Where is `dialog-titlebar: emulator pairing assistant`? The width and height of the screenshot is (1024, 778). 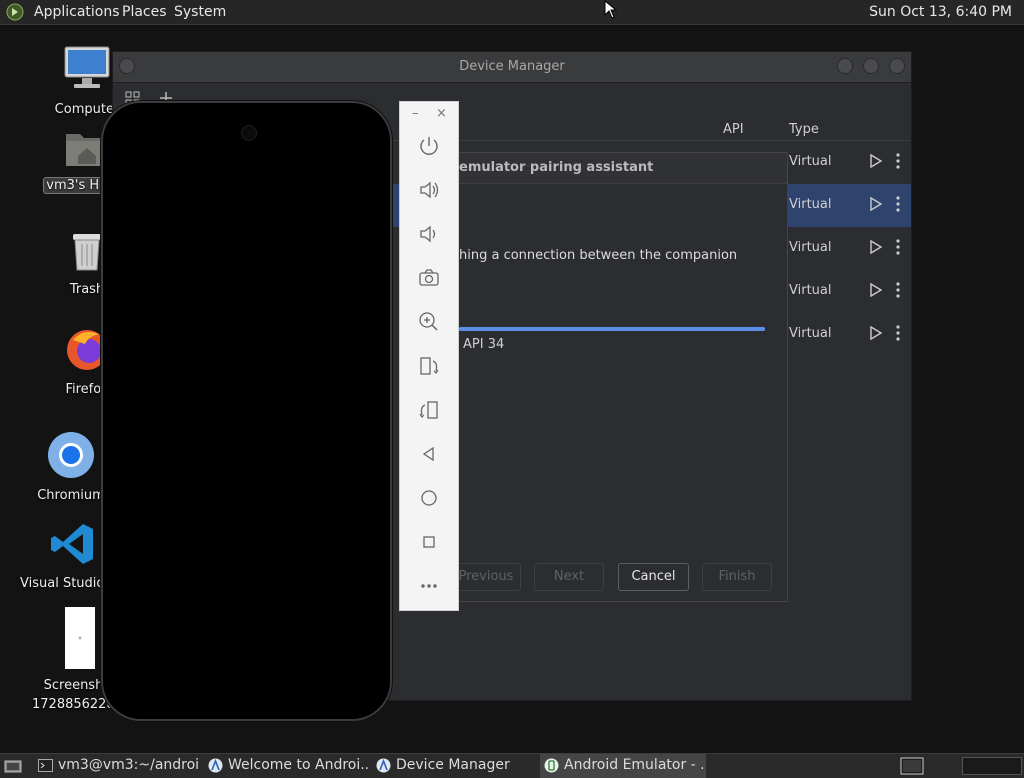 dialog-titlebar: emulator pairing assistant is located at coordinates (614, 168).